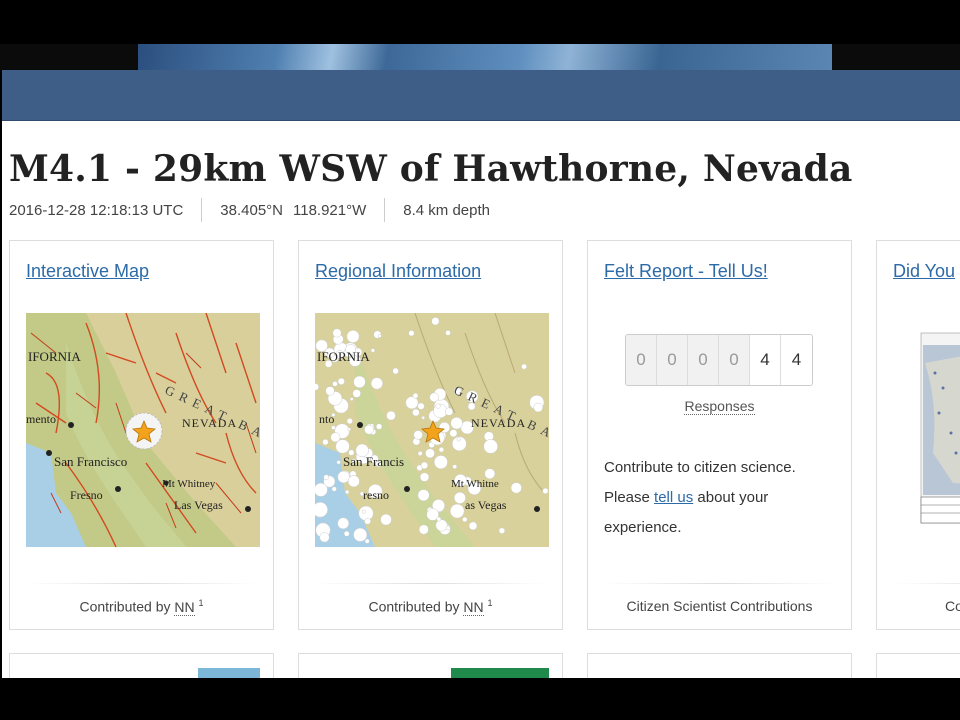  I want to click on header-banner-image, so click(485, 57).